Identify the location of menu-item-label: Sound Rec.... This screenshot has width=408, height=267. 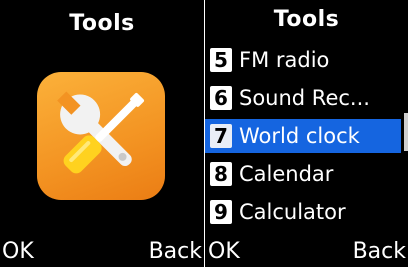
(304, 98).